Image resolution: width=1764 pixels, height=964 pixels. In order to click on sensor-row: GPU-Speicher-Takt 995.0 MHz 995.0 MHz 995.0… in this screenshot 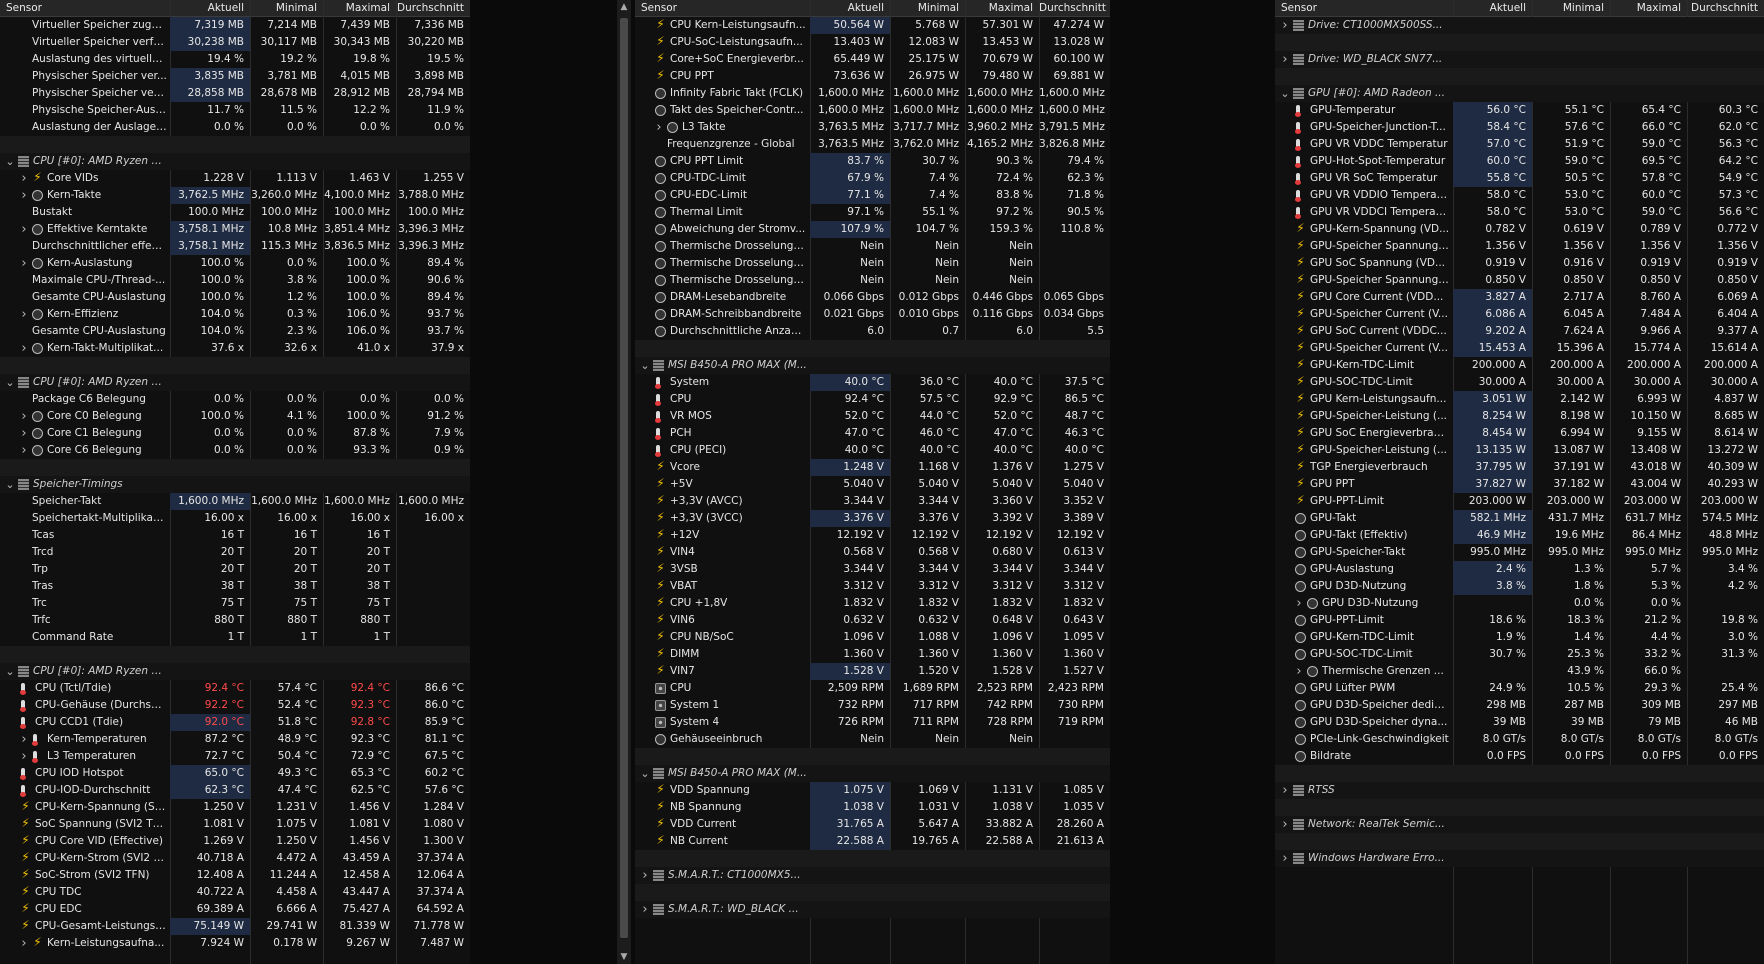, I will do `click(1519, 552)`.